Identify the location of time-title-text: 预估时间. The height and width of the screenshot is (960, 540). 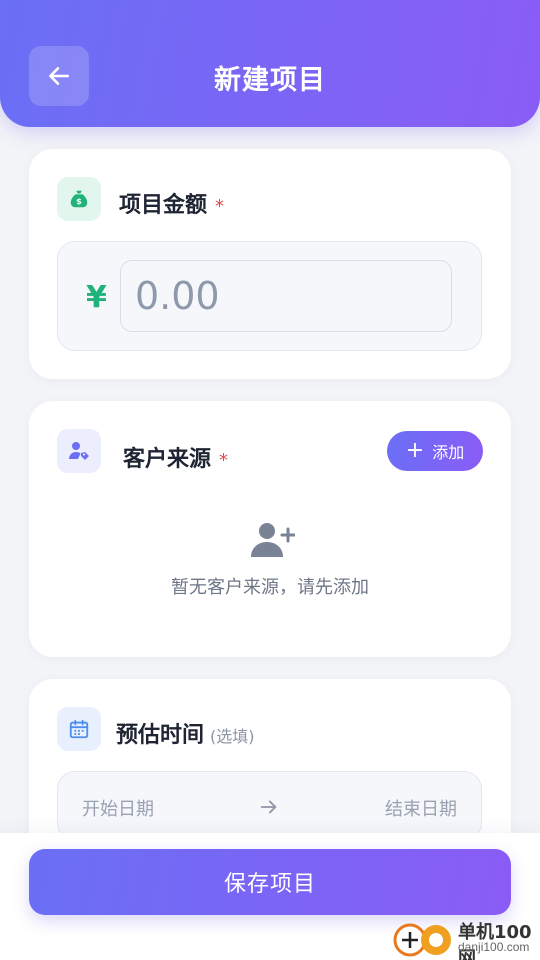
(160, 735).